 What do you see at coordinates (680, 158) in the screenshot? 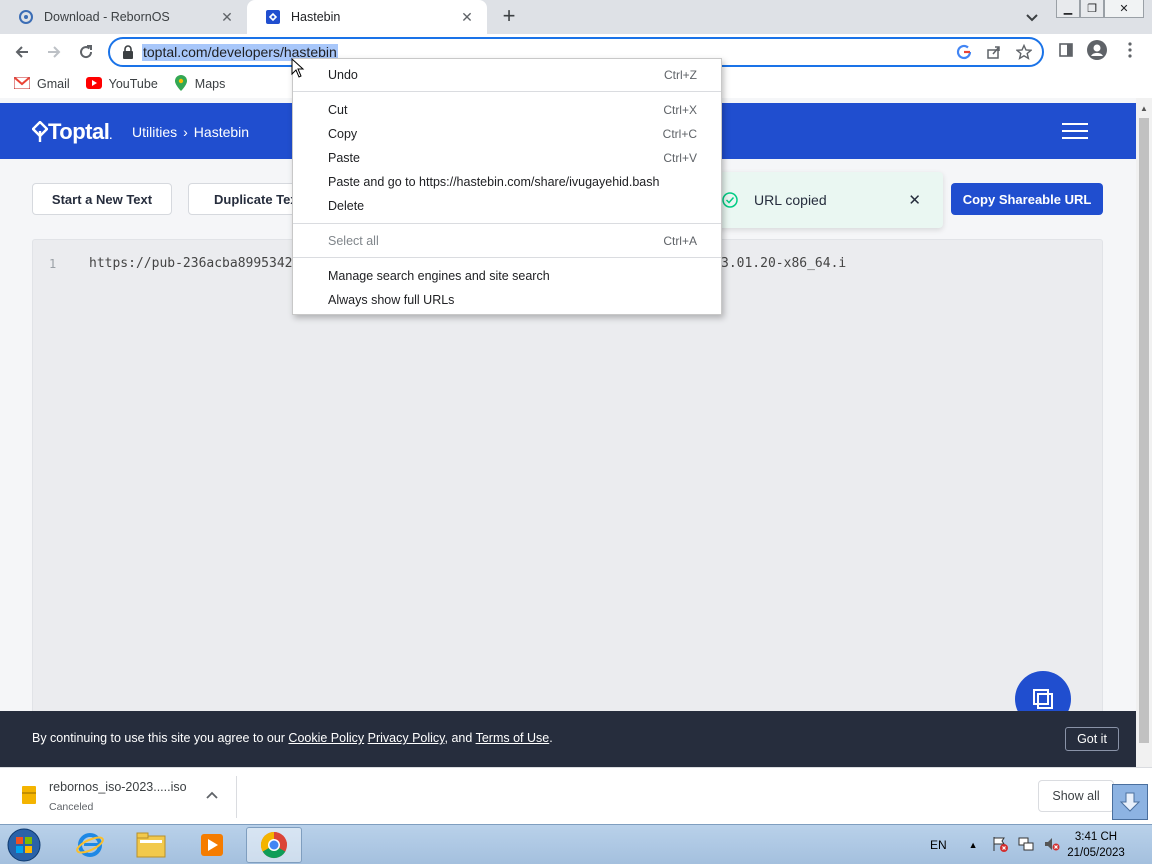
I see `menu-item-shortcut: Ctrl+V` at bounding box center [680, 158].